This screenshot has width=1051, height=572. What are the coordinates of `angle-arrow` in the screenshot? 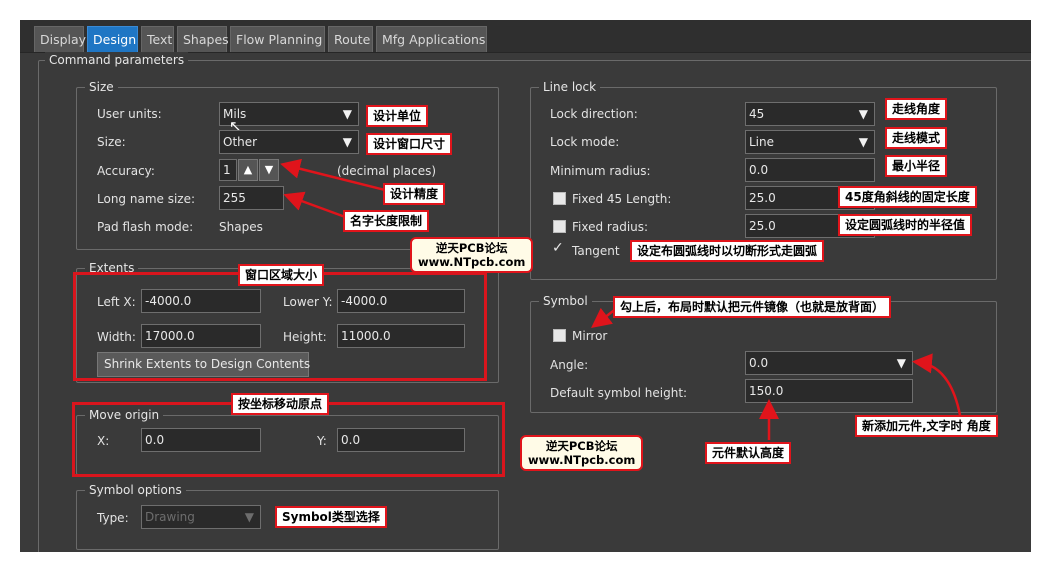 It's located at (937, 384).